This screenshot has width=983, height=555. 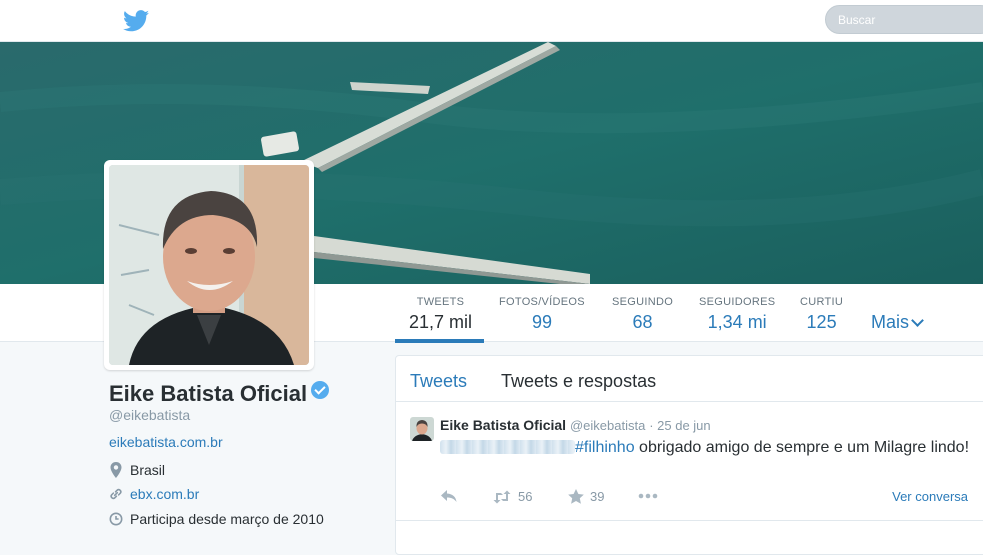 I want to click on profile-website: ebx.com.br, so click(x=154, y=494).